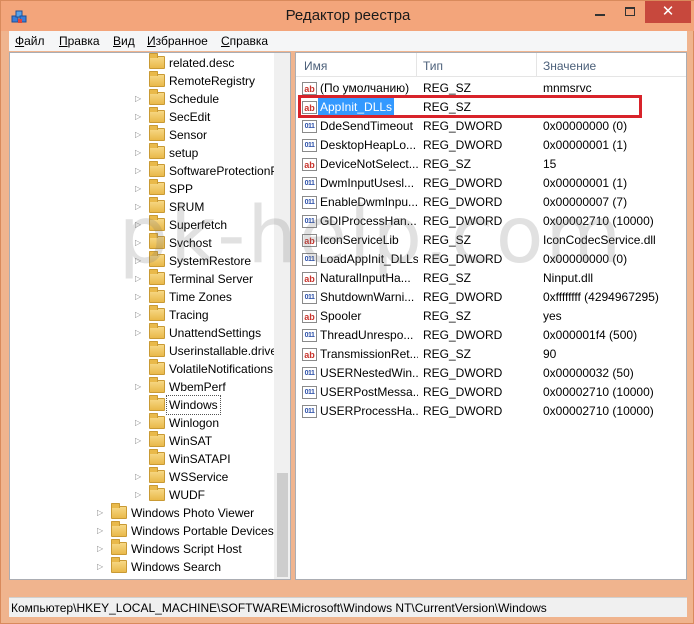  I want to click on minimize-button, so click(600, 12).